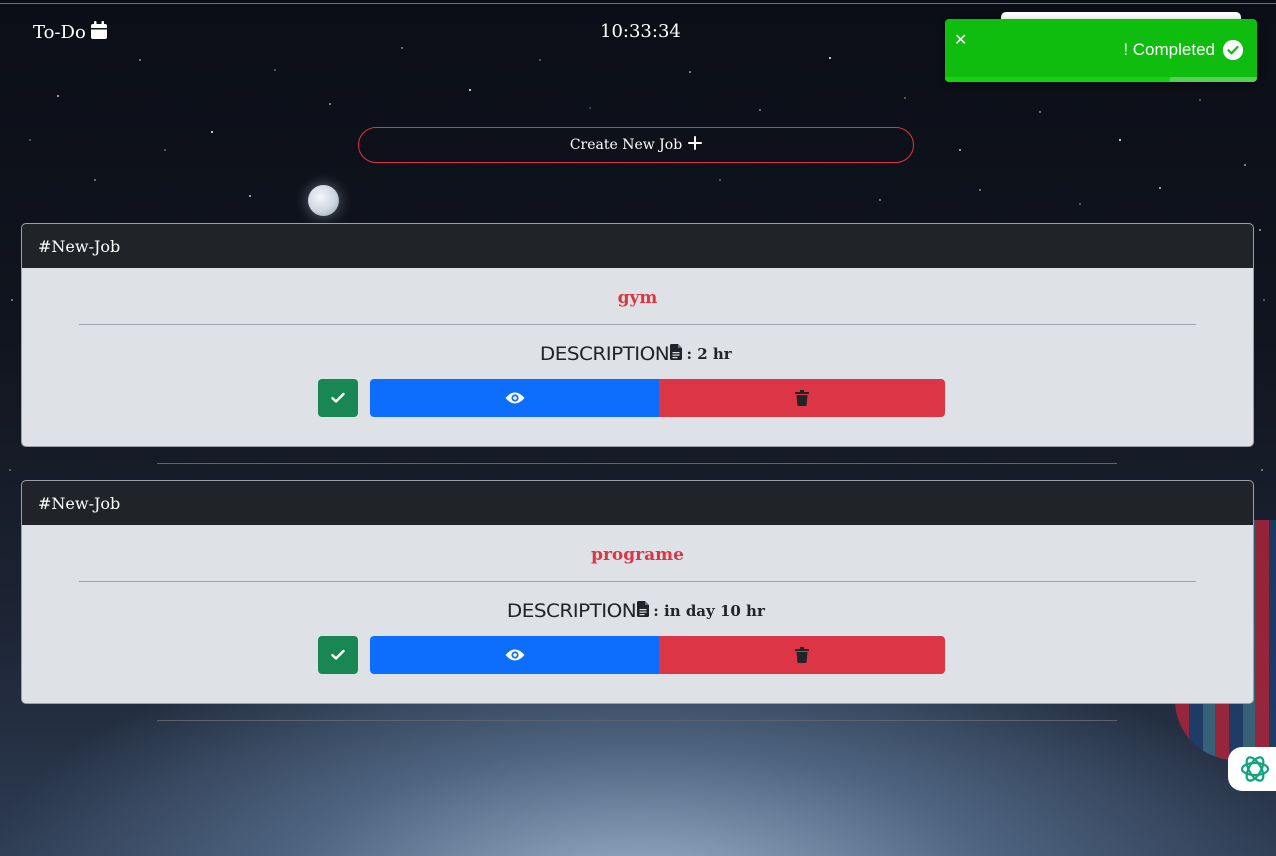  I want to click on toast-progress-bar, so click(1057, 79).